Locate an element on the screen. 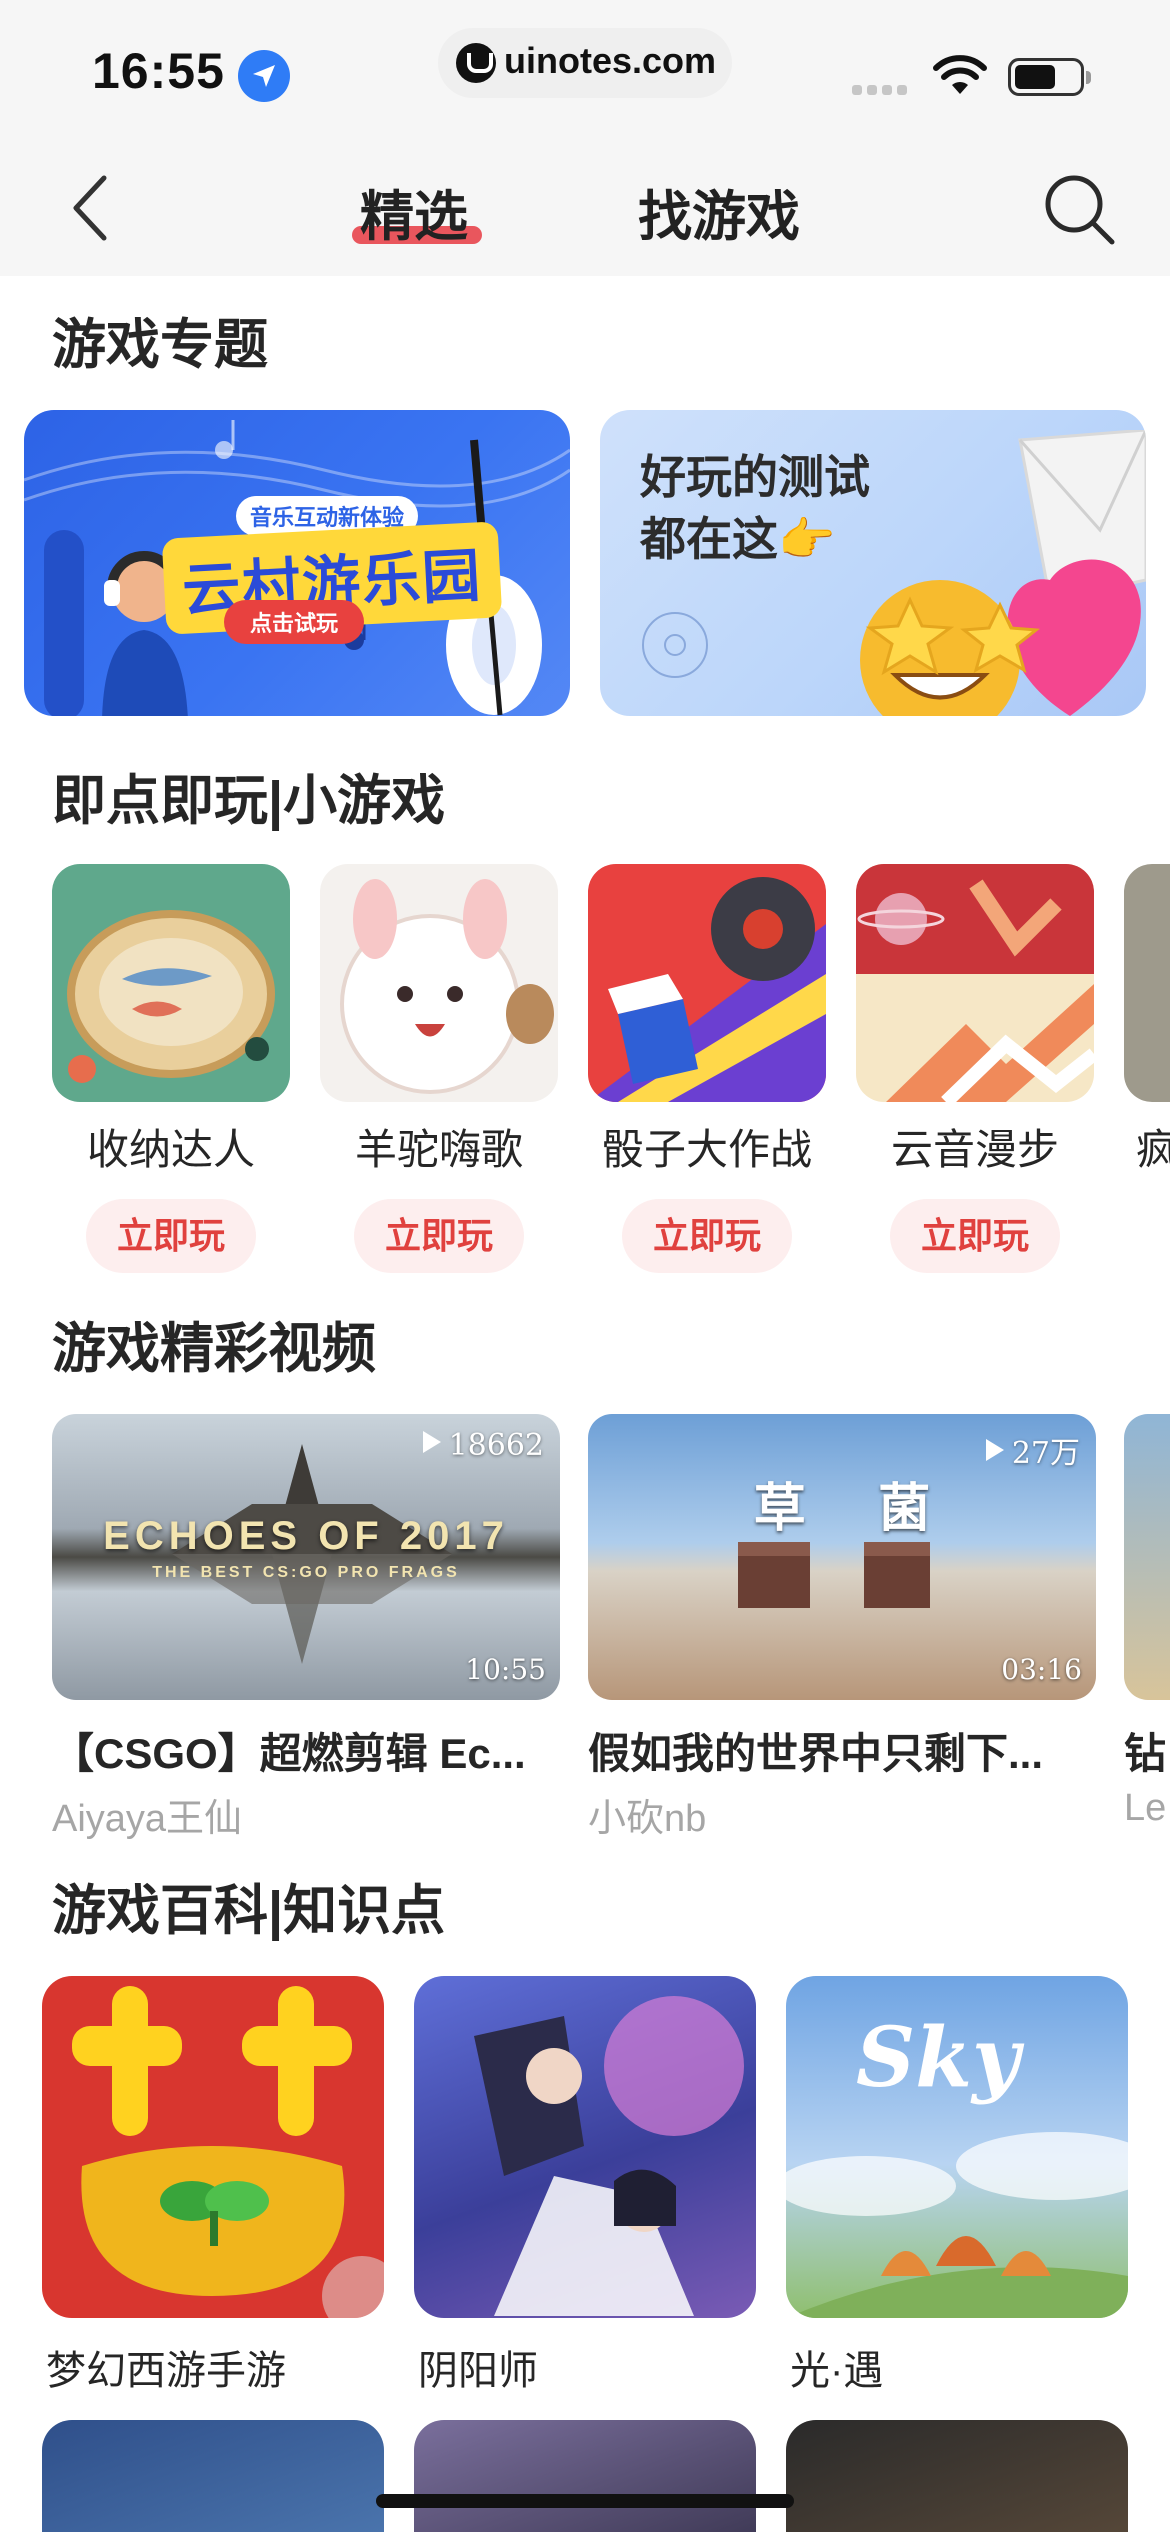 This screenshot has height=2532, width=1170. wiki-thumbnail: Sky is located at coordinates (957, 2147).